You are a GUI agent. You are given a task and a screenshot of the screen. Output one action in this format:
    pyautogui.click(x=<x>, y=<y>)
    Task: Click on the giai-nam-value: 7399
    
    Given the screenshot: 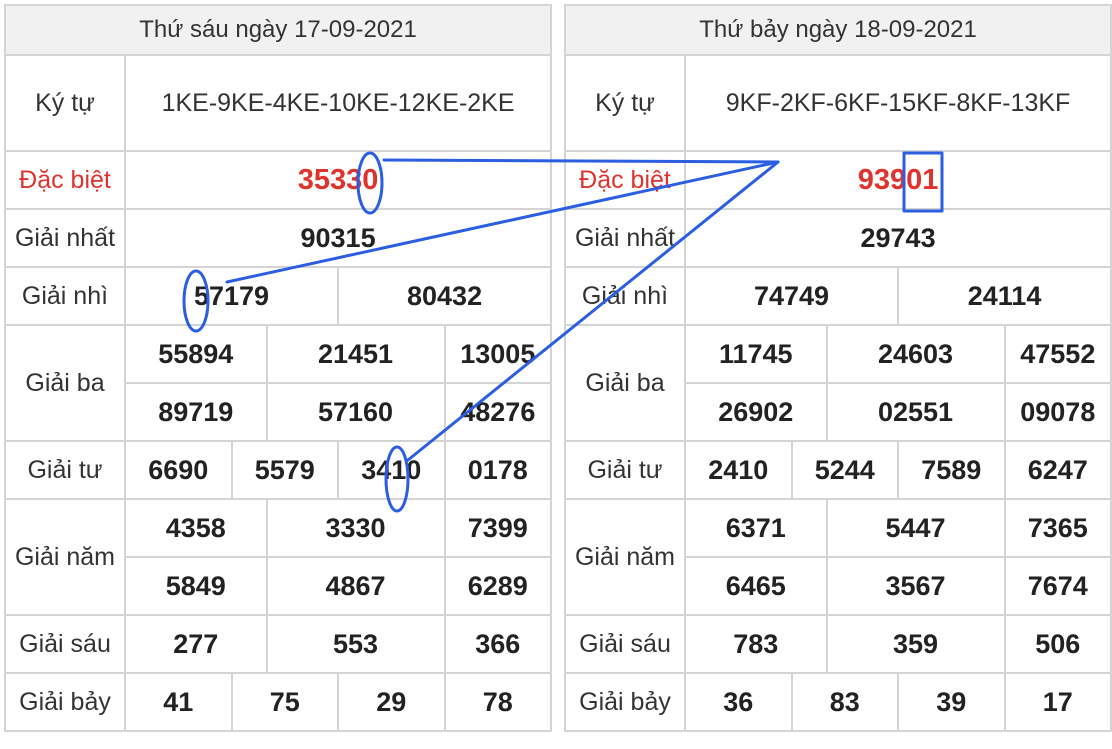 What is the action you would take?
    pyautogui.click(x=498, y=528)
    